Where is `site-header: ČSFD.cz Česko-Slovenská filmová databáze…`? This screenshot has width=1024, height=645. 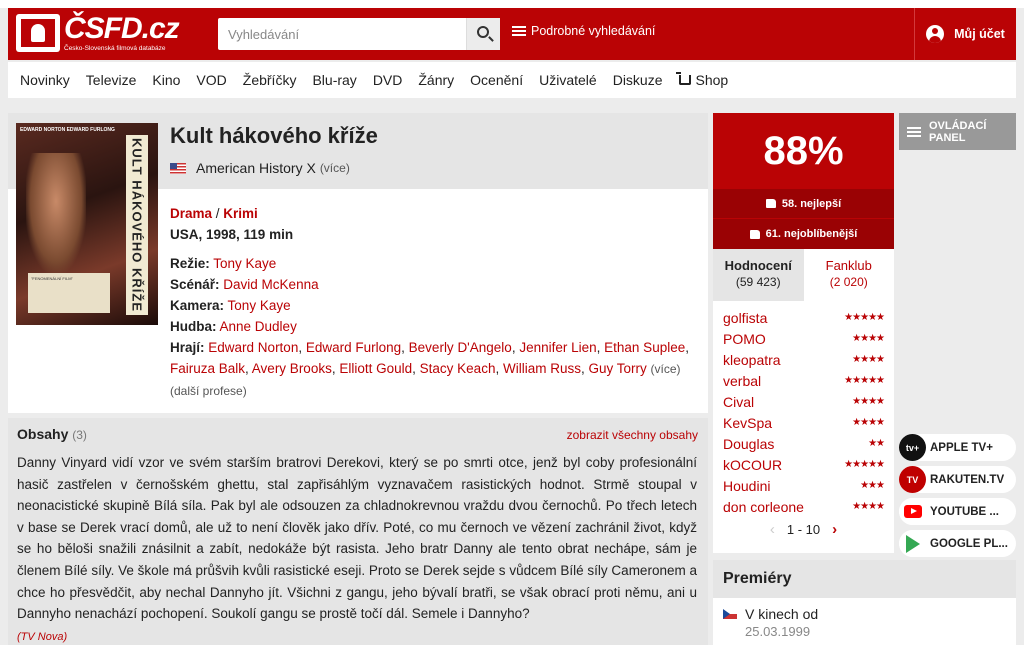 site-header: ČSFD.cz Česko-Slovenská filmová databáze… is located at coordinates (512, 34).